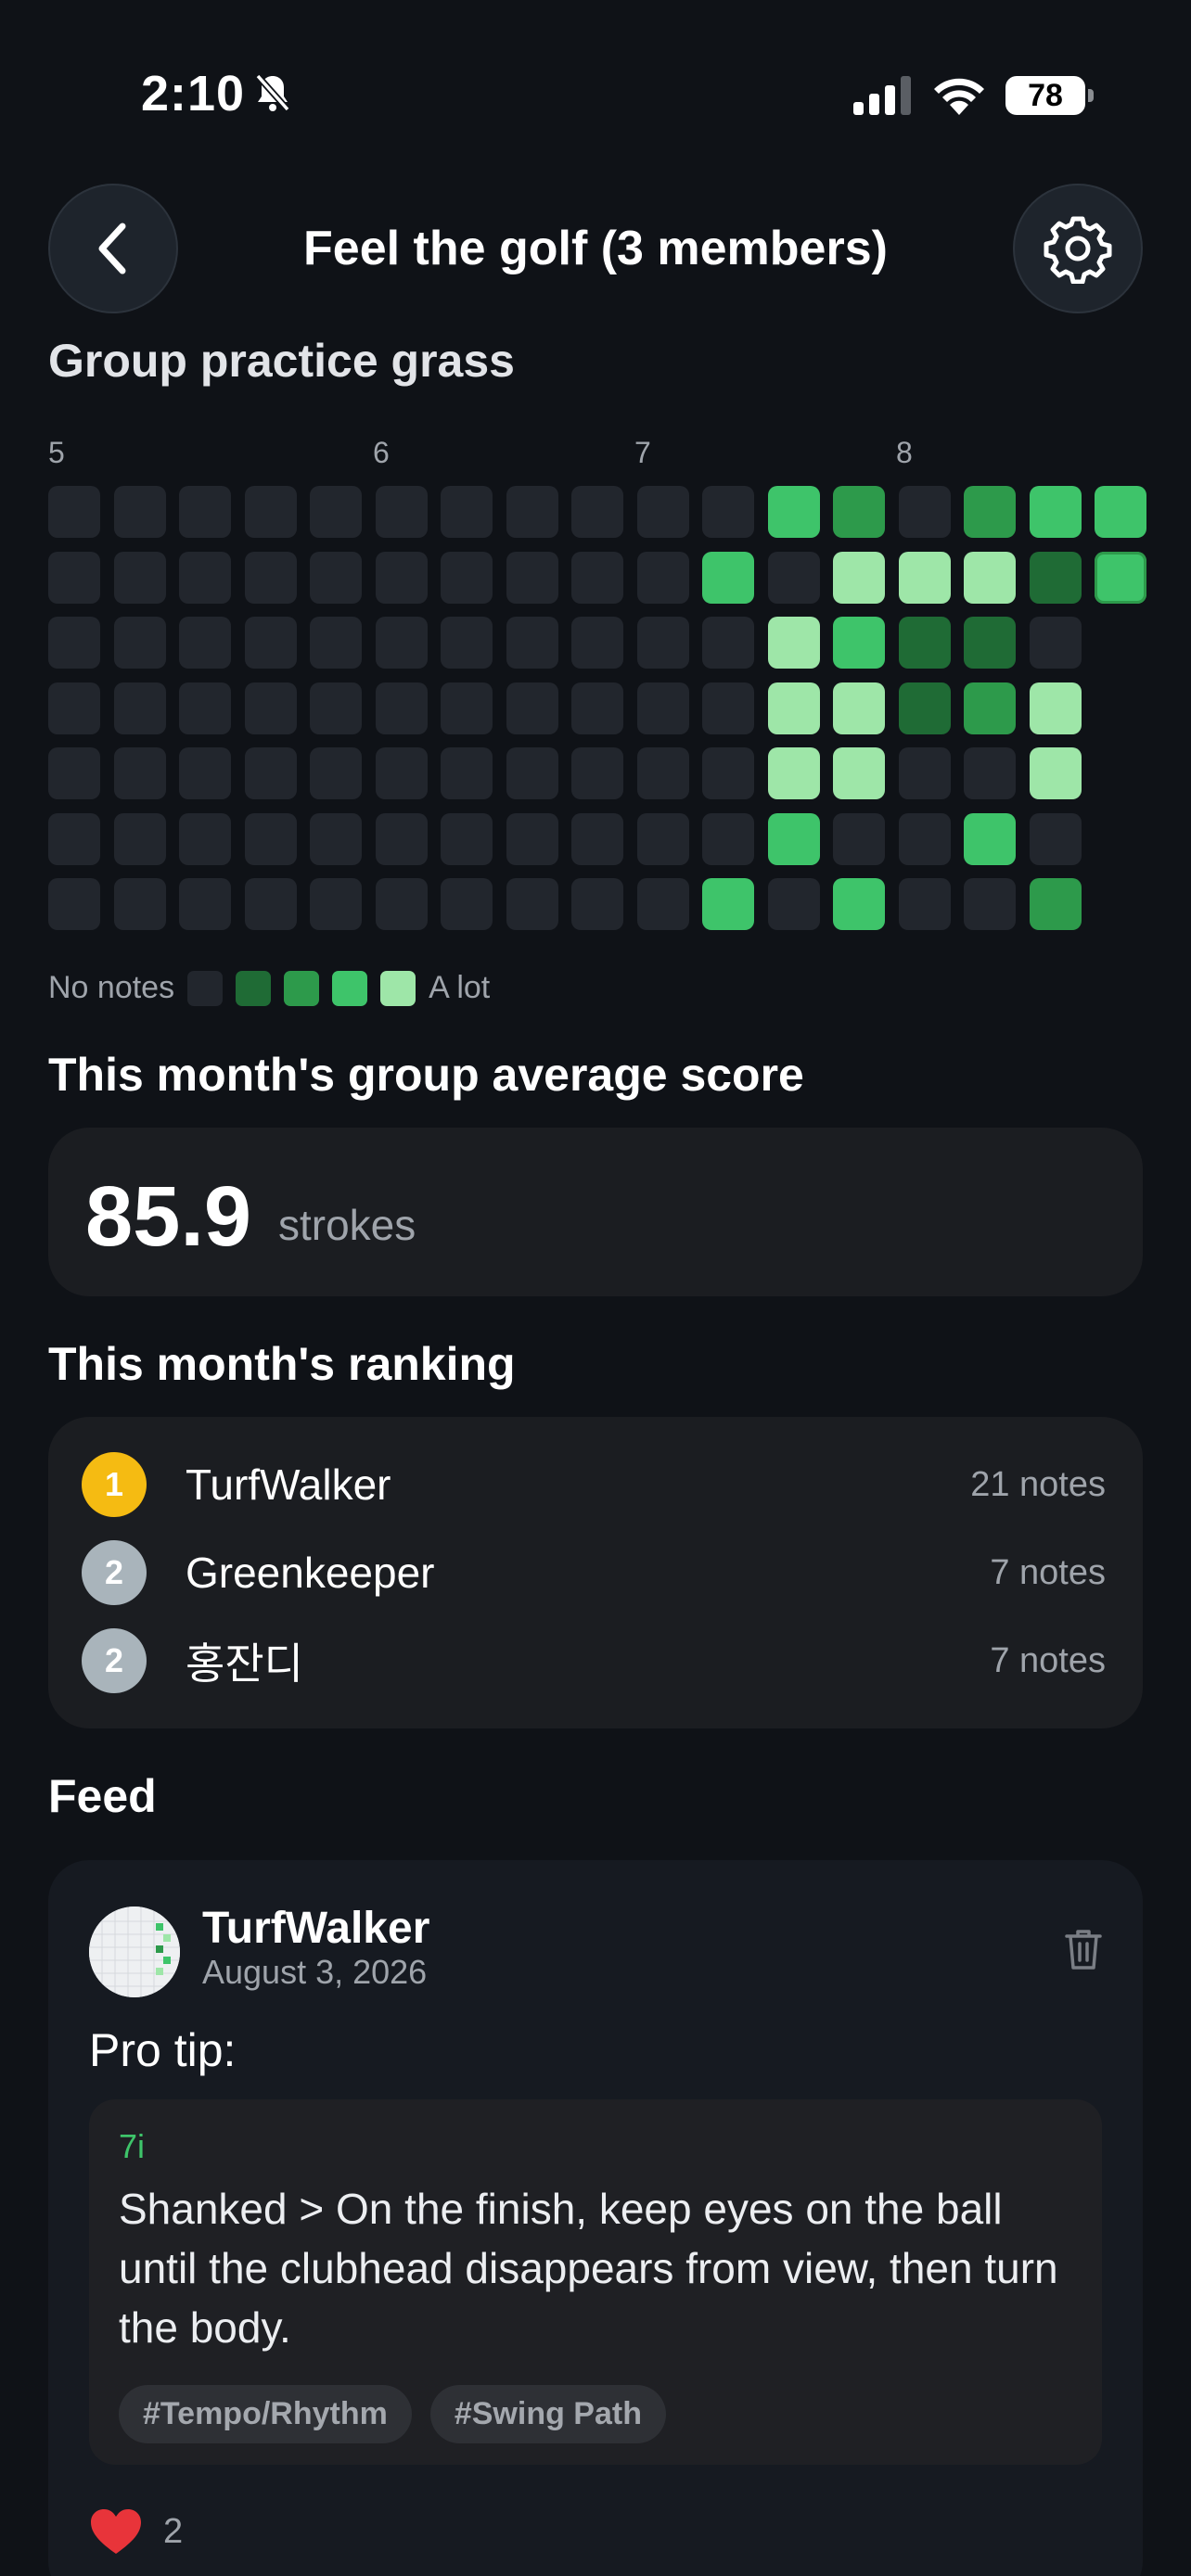  I want to click on grass-legend: No notes A lot, so click(269, 988).